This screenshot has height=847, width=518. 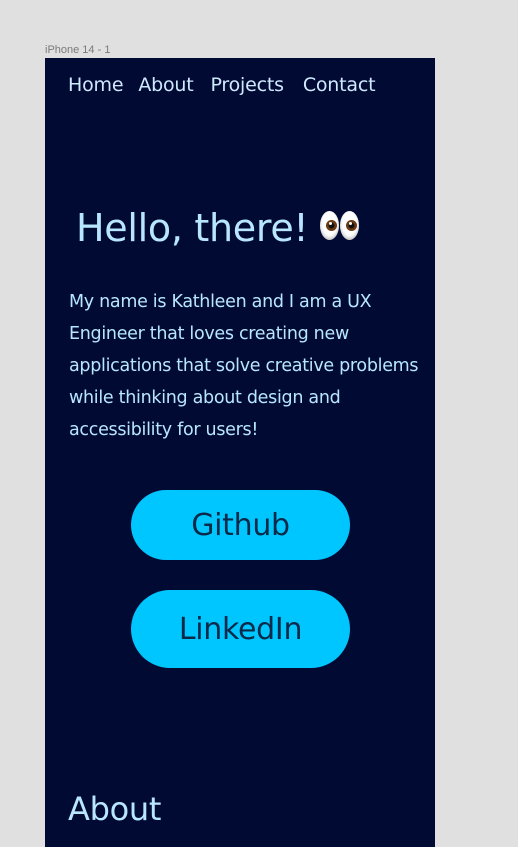 I want to click on github-button: Github, so click(x=240, y=525).